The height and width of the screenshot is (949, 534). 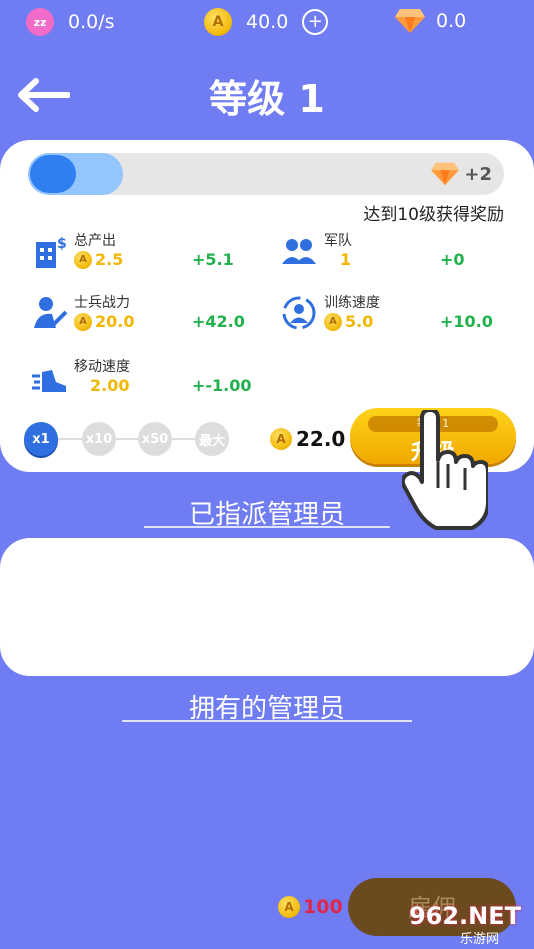 What do you see at coordinates (41, 439) in the screenshot?
I see `multiplier-x1-button: x1` at bounding box center [41, 439].